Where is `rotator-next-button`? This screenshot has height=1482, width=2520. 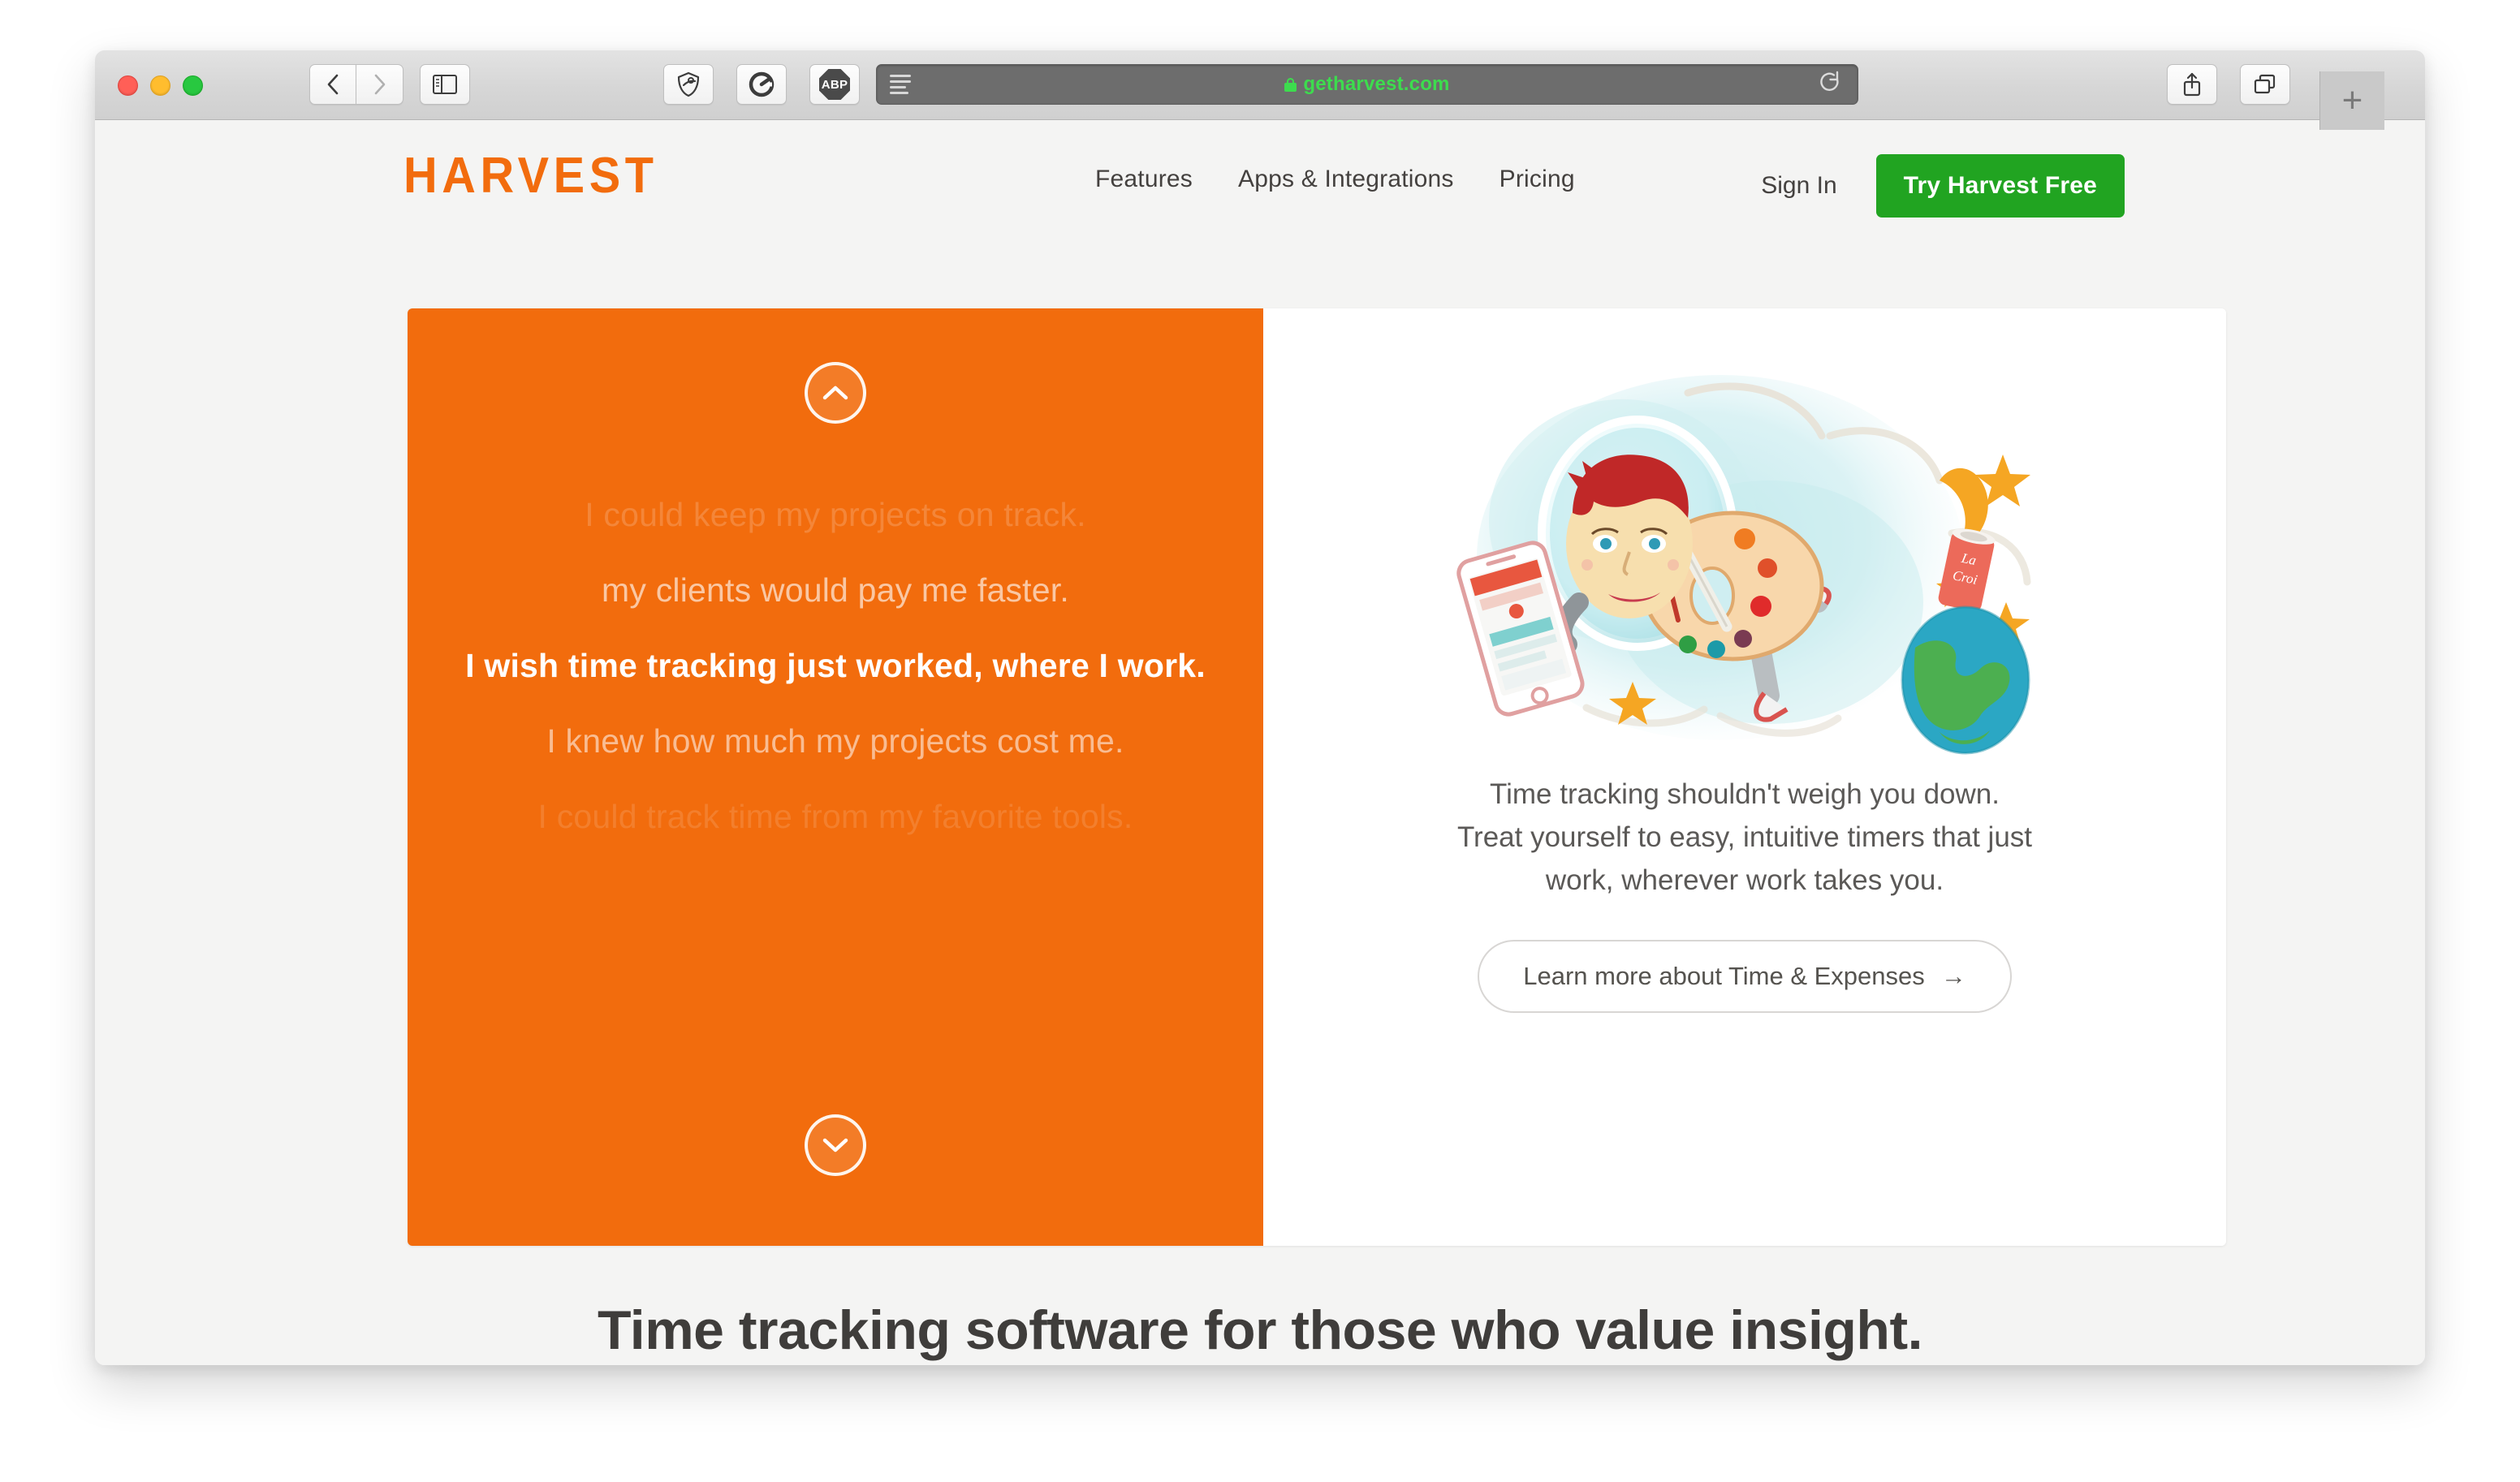 rotator-next-button is located at coordinates (835, 1145).